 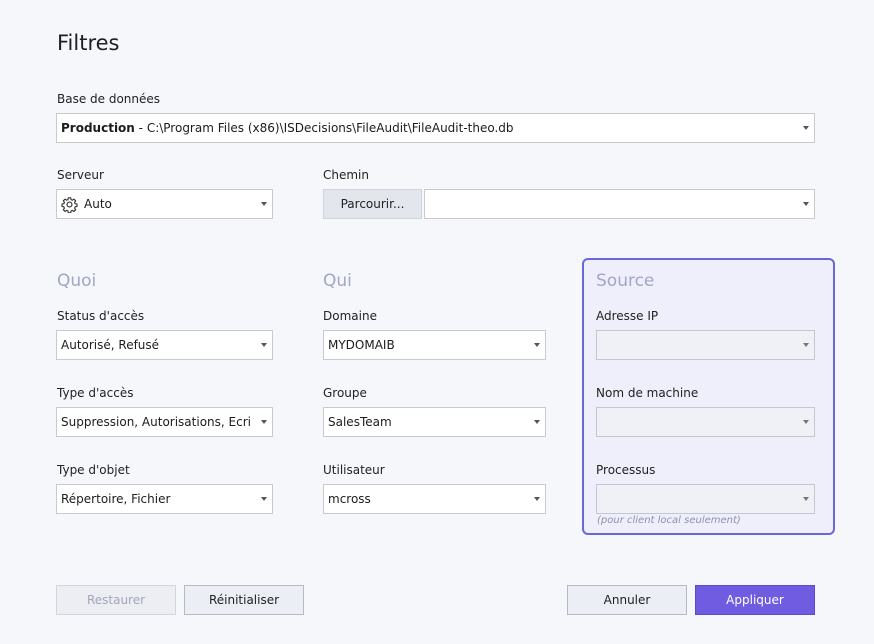 What do you see at coordinates (101, 316) in the screenshot?
I see `access-status-label: Status d'accès` at bounding box center [101, 316].